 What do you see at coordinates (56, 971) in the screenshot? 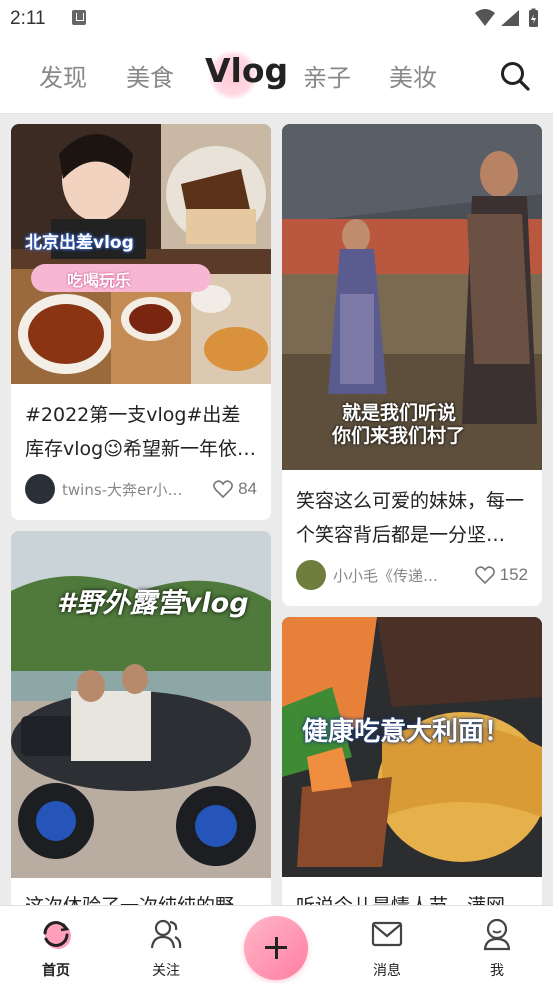
I see `nav-home-label: 首页` at bounding box center [56, 971].